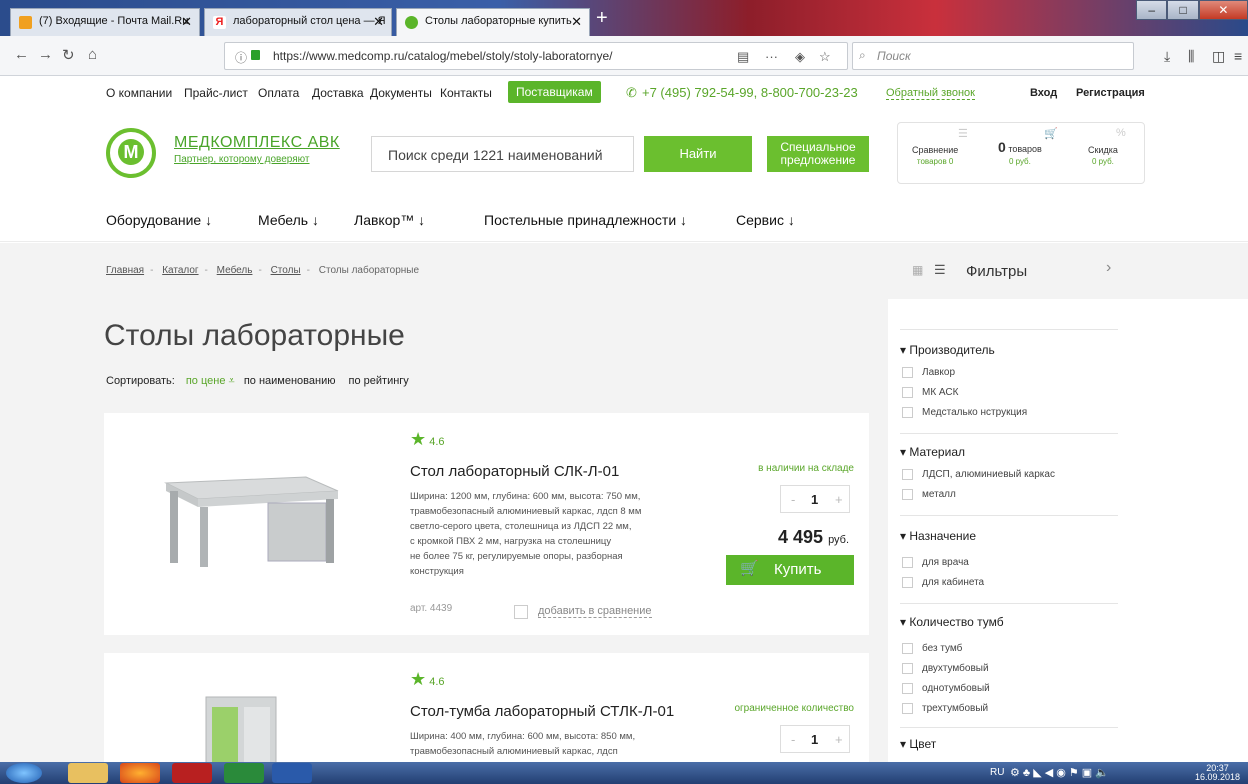 The width and height of the screenshot is (1248, 784). Describe the element at coordinates (698, 154) in the screenshot. I see `find-button: Найти` at that location.